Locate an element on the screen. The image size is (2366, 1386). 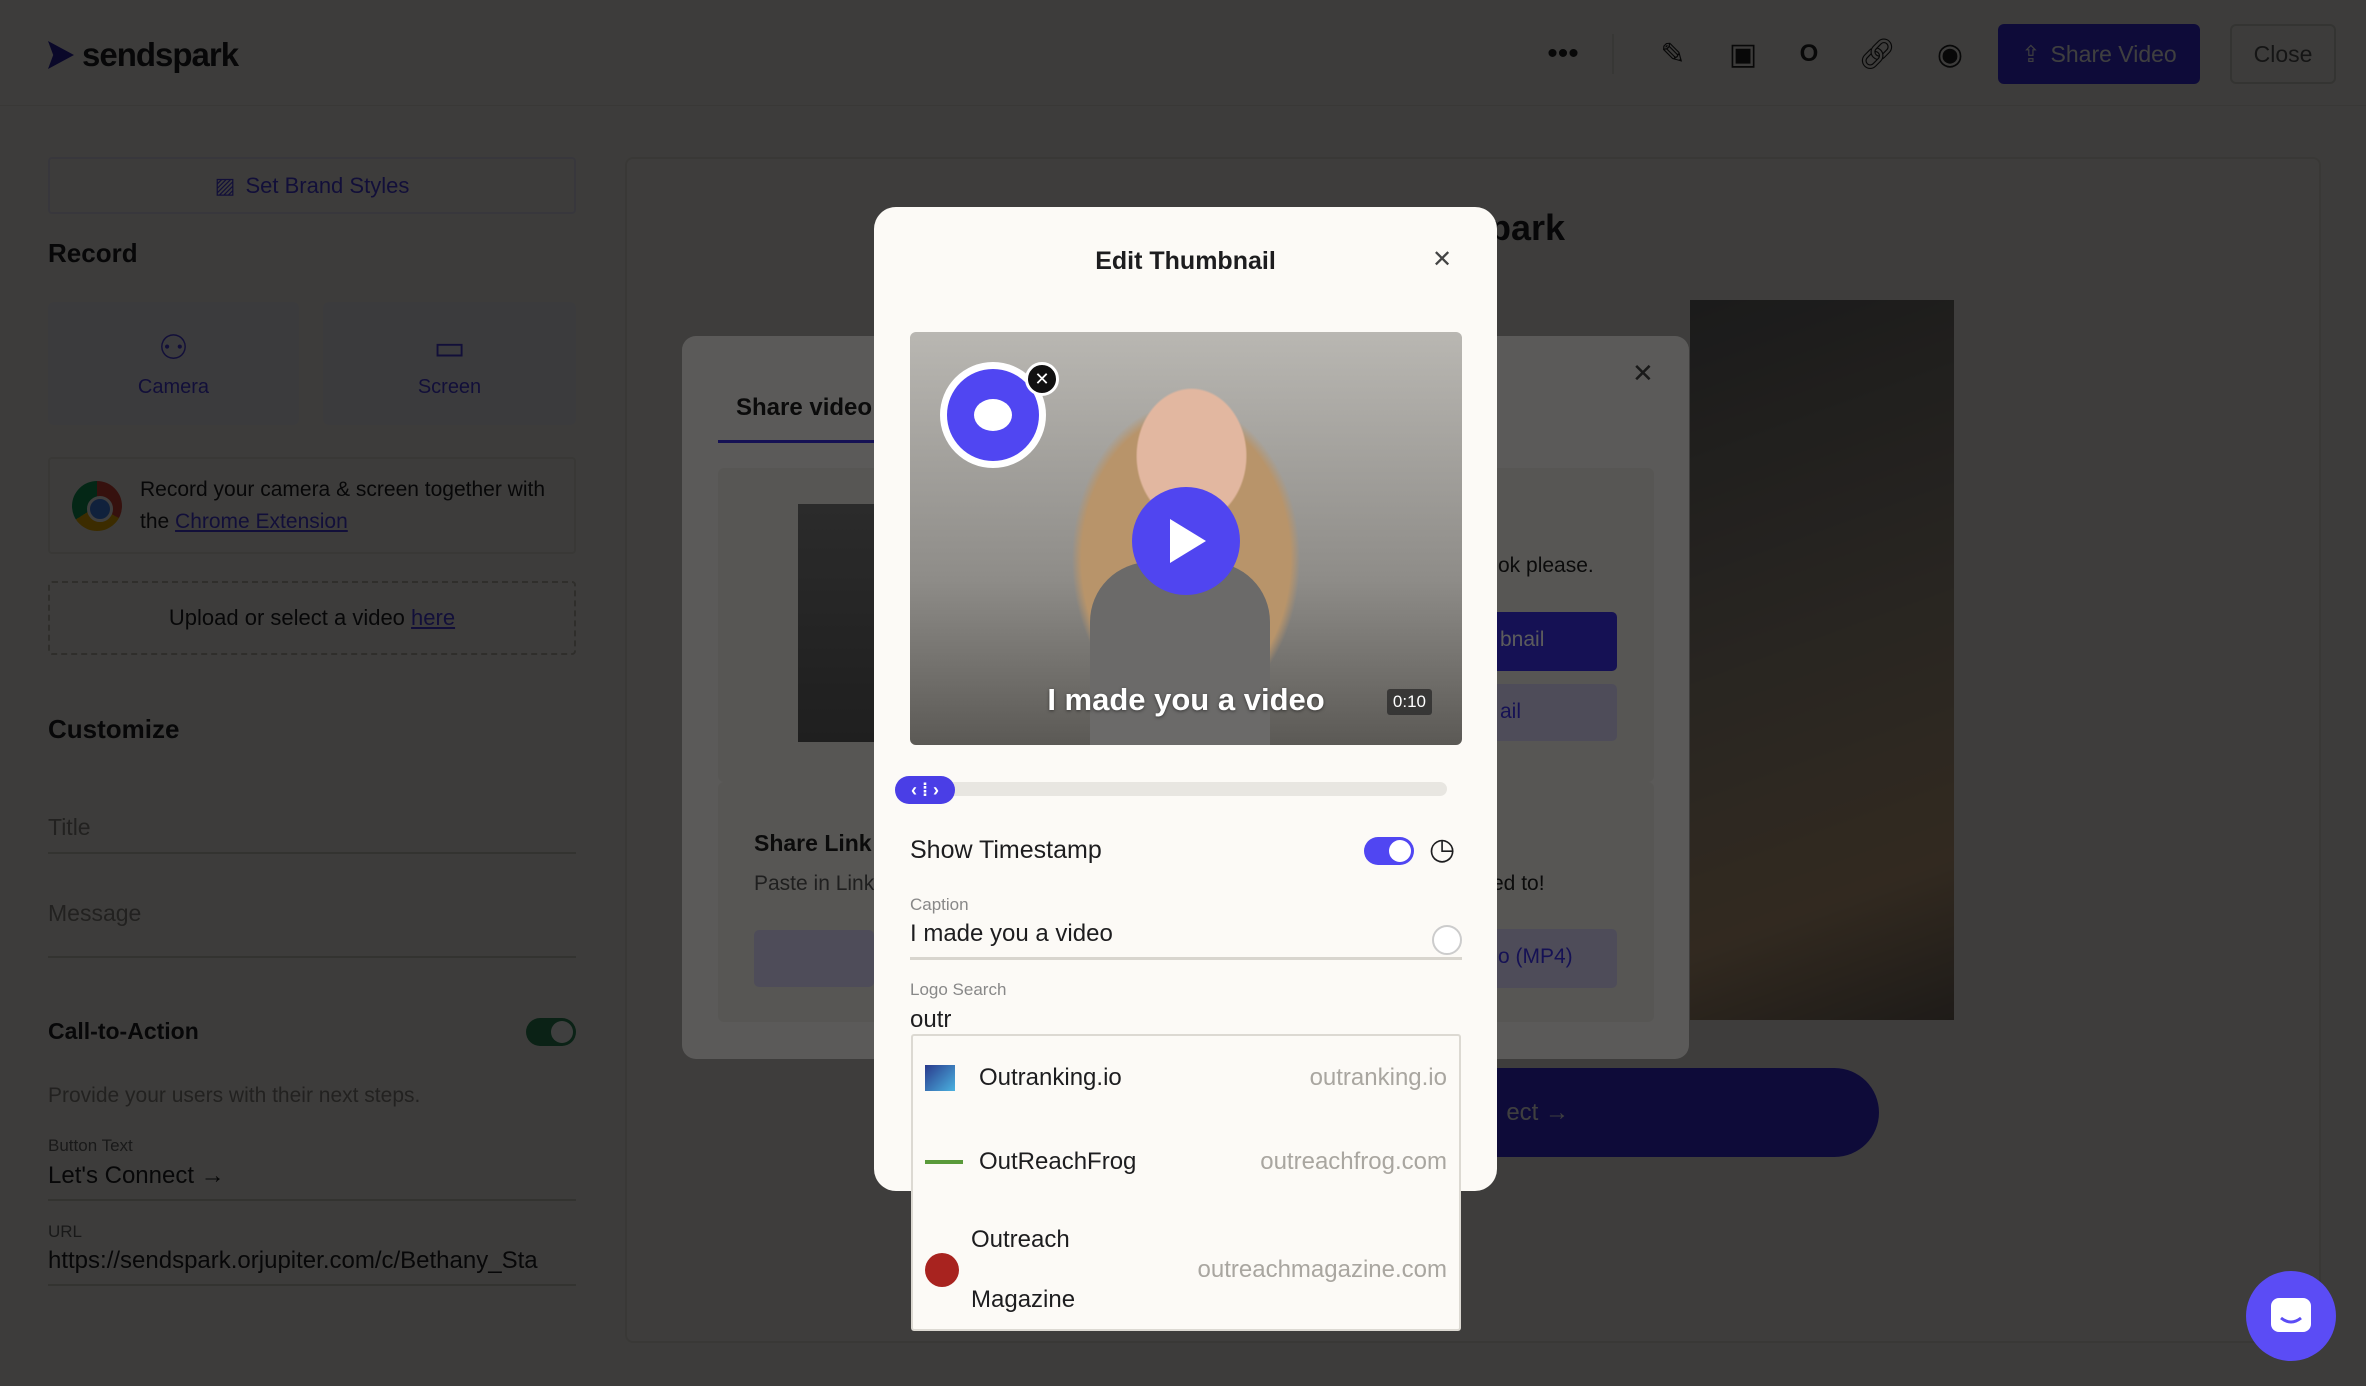
logo-result: Outreach Magazine outreachmagazine.com is located at coordinates (1186, 1270).